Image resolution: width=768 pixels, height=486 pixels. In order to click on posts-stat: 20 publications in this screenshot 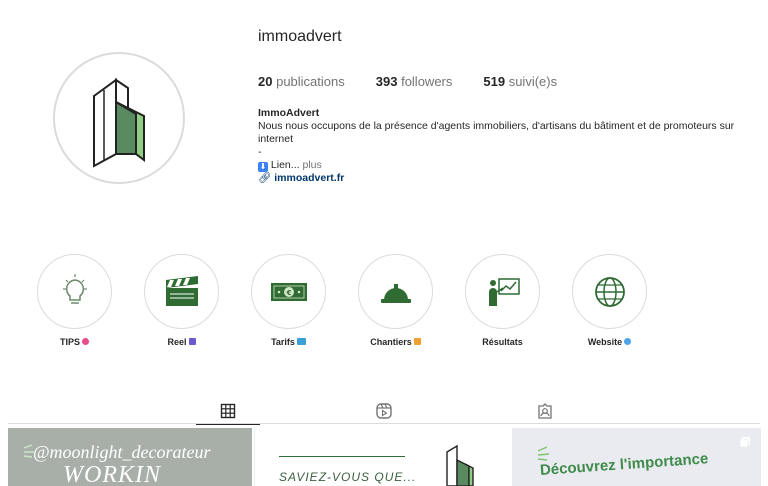, I will do `click(301, 81)`.